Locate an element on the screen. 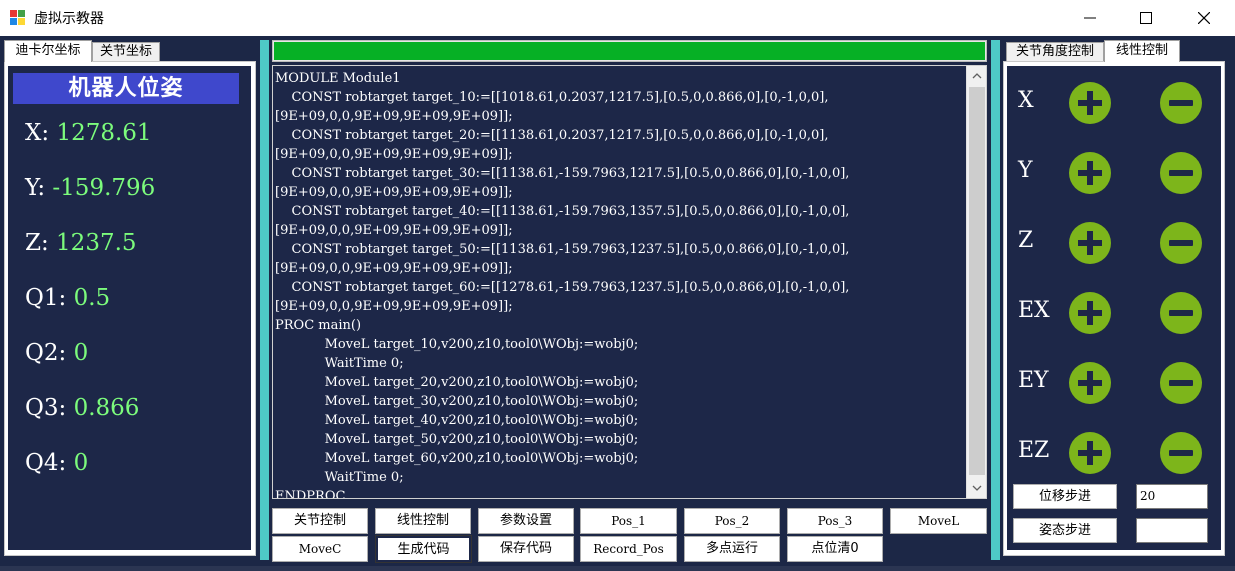  displacement-step-button: 位移步进 is located at coordinates (1065, 496).